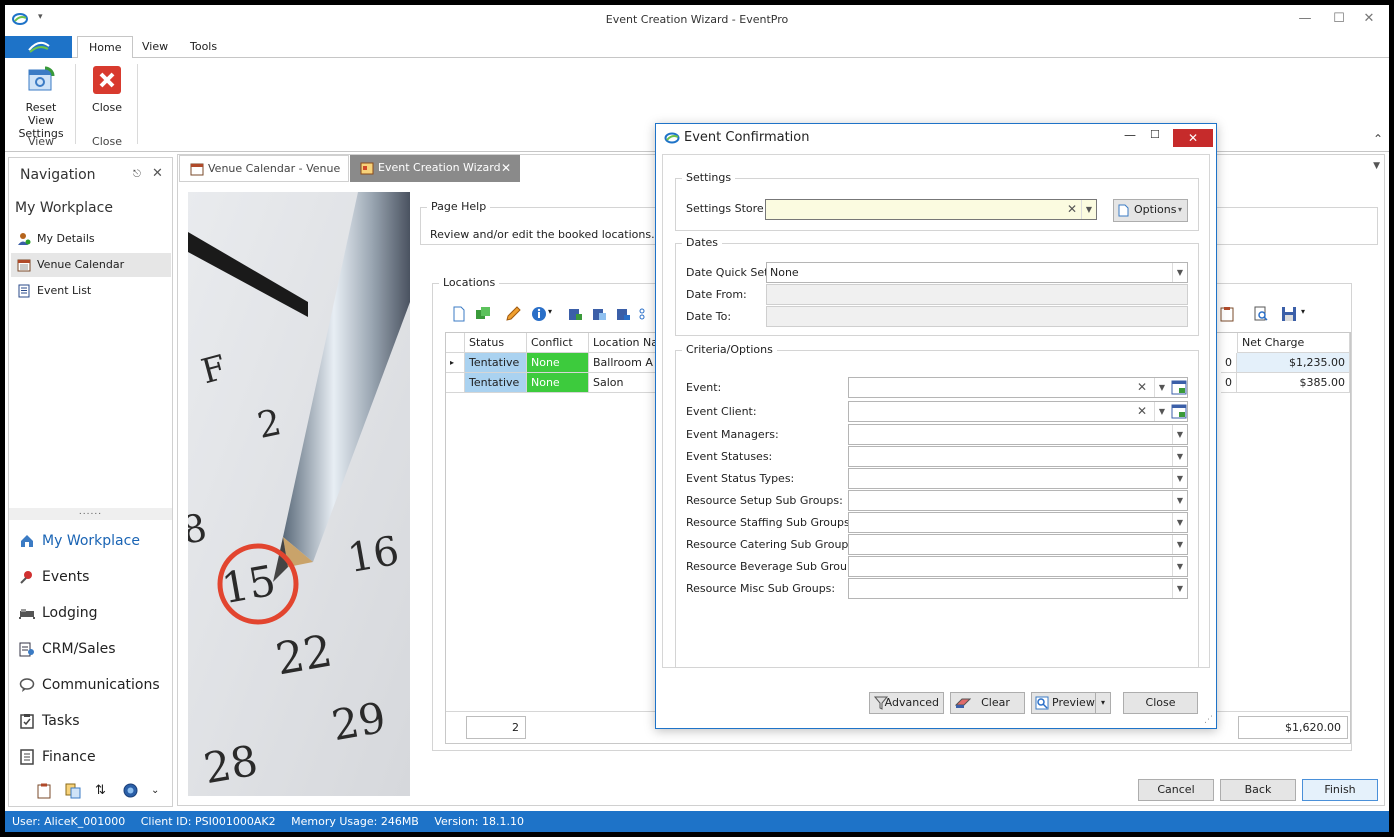 This screenshot has height=837, width=1394. I want to click on copy-resource-icon, so click(599, 314).